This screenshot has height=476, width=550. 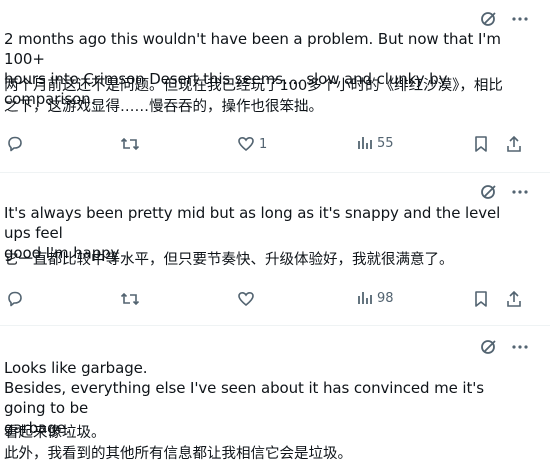 I want to click on post-2-top-icons, so click(x=504, y=192).